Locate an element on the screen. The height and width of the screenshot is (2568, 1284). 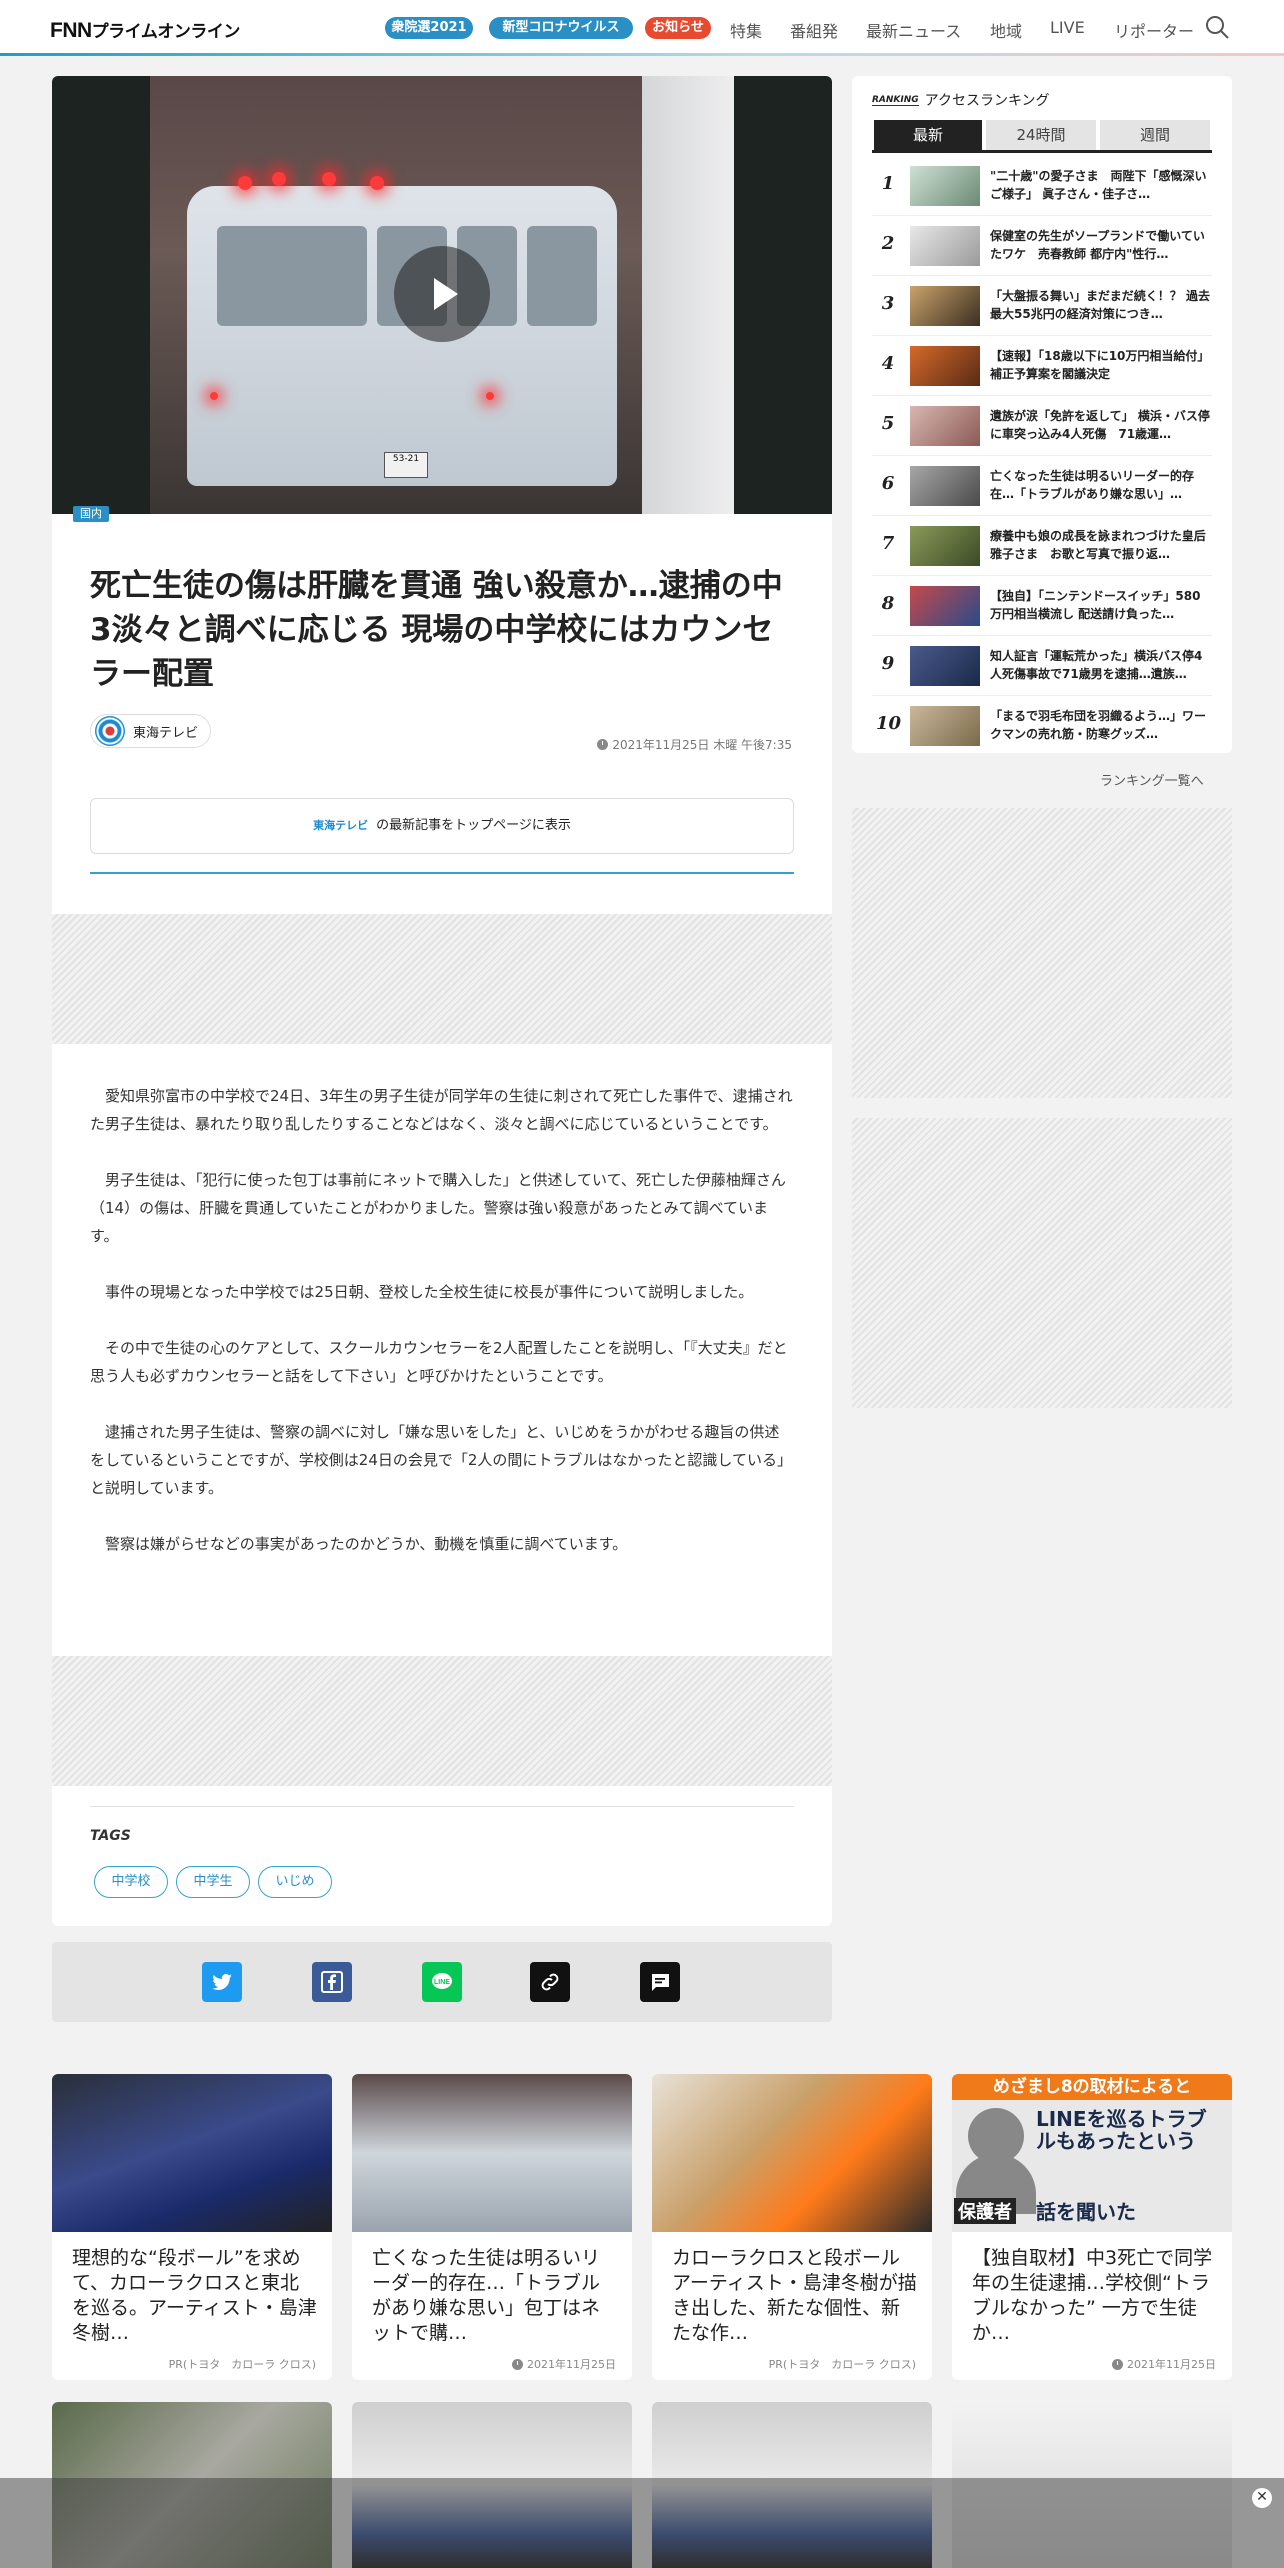
nav-programs: 番組発 is located at coordinates (814, 30).